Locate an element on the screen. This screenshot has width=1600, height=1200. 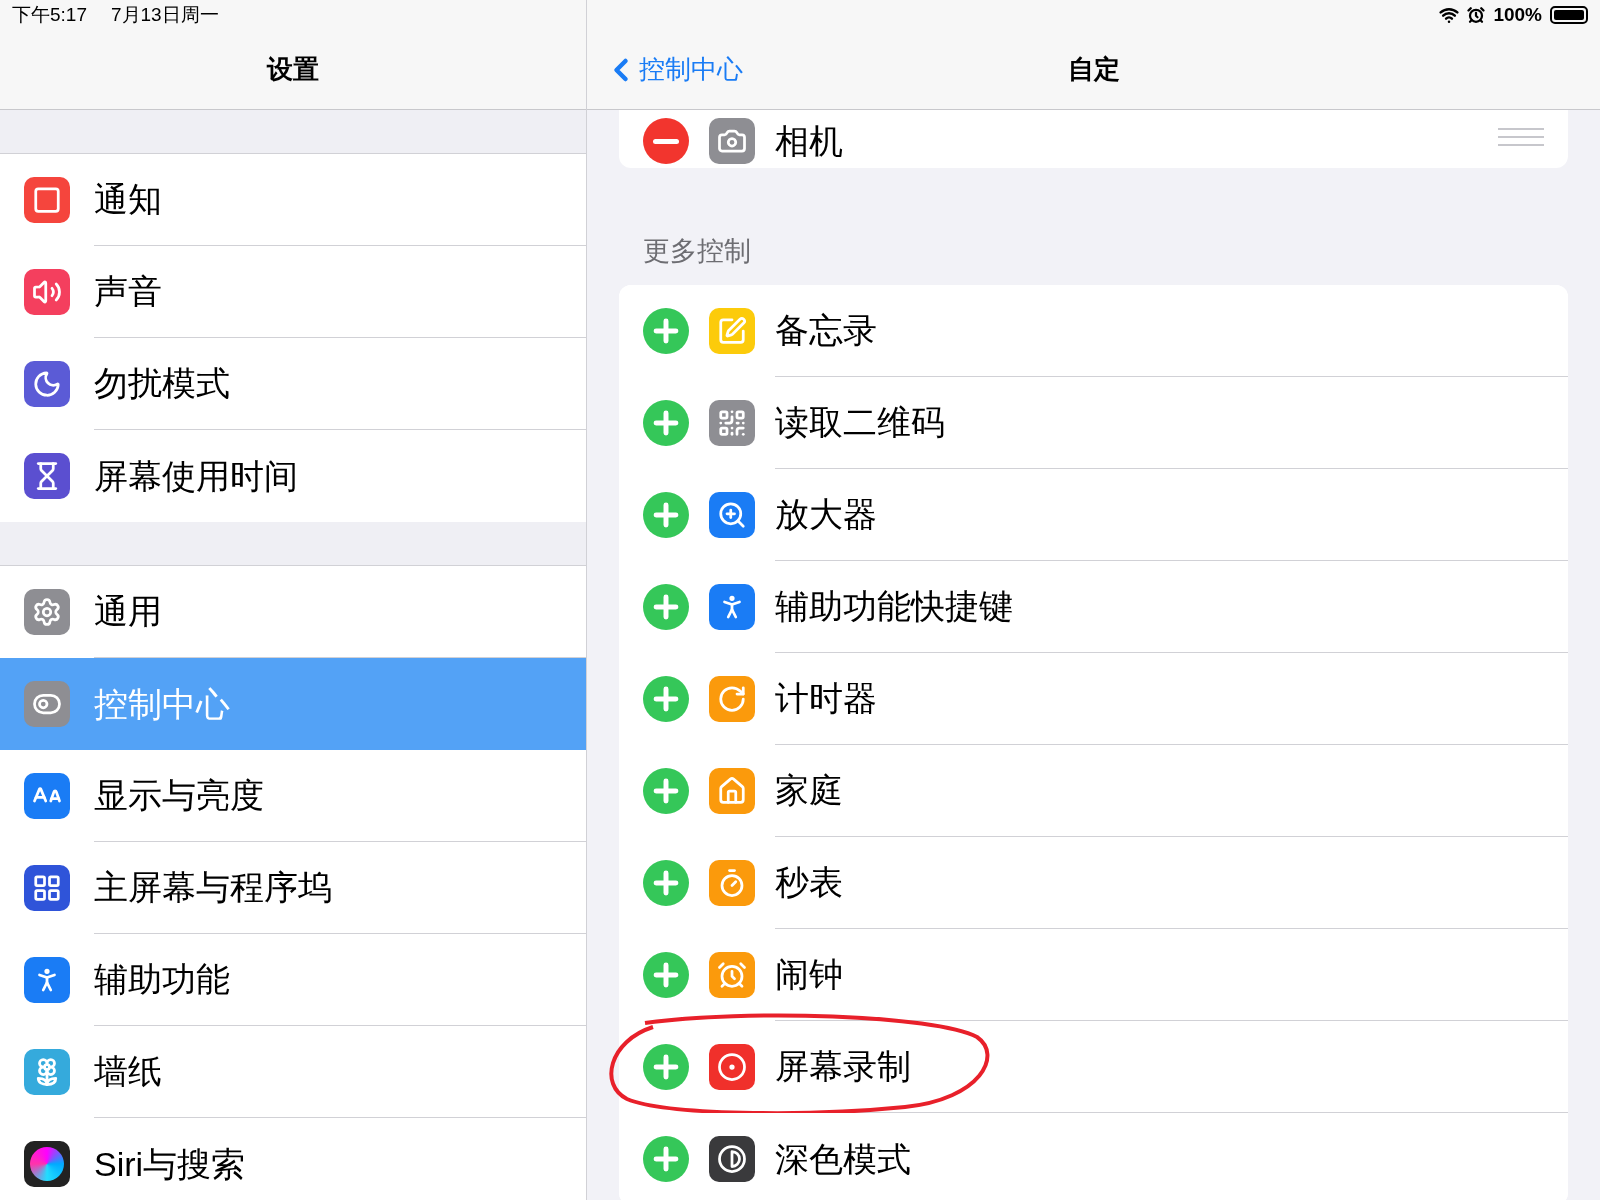
alarm-clock-icon is located at coordinates (1476, 15).